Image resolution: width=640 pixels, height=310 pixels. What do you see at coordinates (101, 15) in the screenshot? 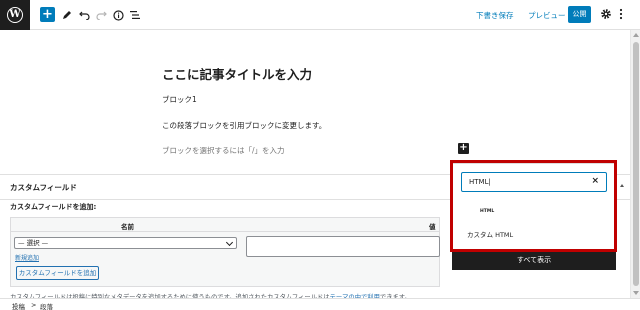
I see `redo-icon` at bounding box center [101, 15].